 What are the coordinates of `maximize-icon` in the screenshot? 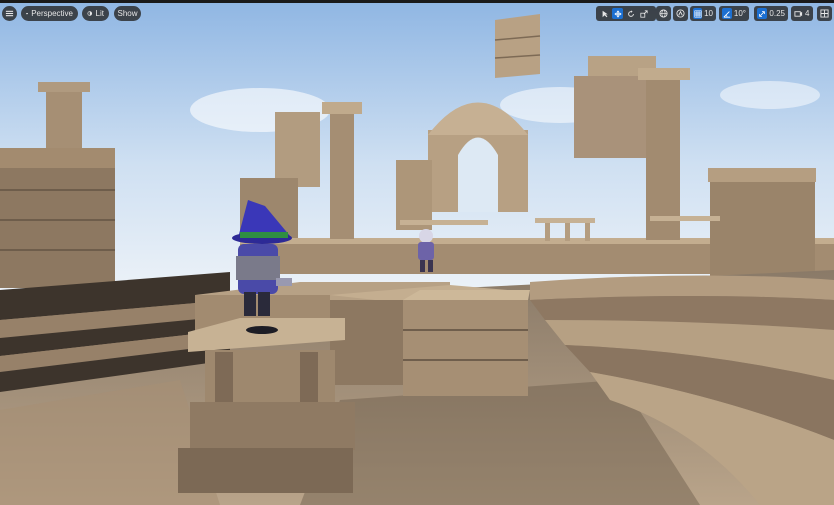 It's located at (824, 13).